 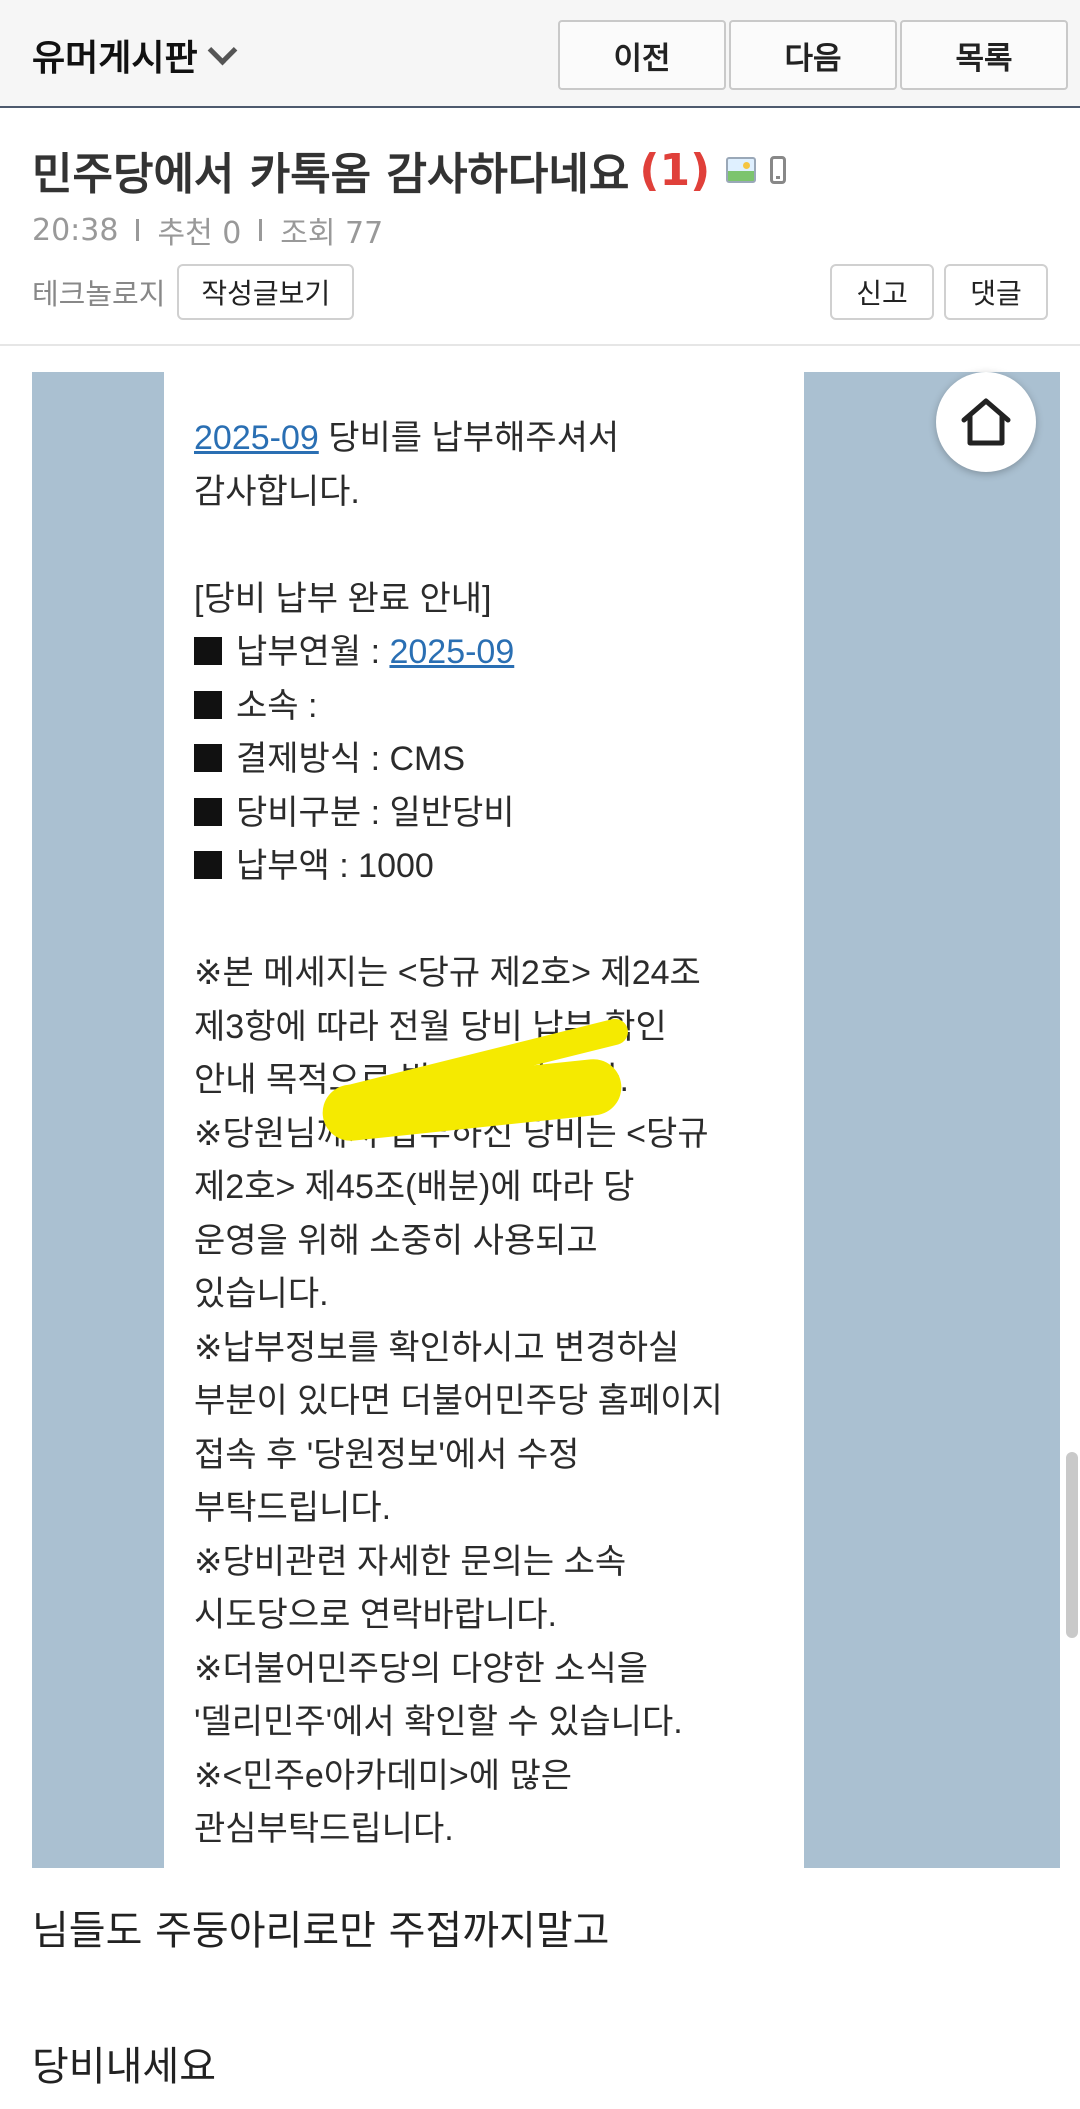 I want to click on recommend-count: 추천 0, so click(x=199, y=233).